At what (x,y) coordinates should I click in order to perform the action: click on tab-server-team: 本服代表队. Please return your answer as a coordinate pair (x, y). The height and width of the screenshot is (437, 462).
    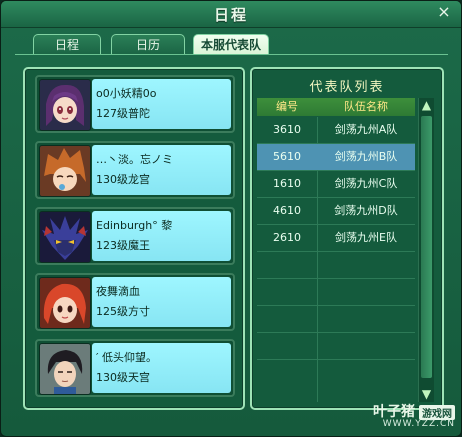
    Looking at the image, I should click on (231, 44).